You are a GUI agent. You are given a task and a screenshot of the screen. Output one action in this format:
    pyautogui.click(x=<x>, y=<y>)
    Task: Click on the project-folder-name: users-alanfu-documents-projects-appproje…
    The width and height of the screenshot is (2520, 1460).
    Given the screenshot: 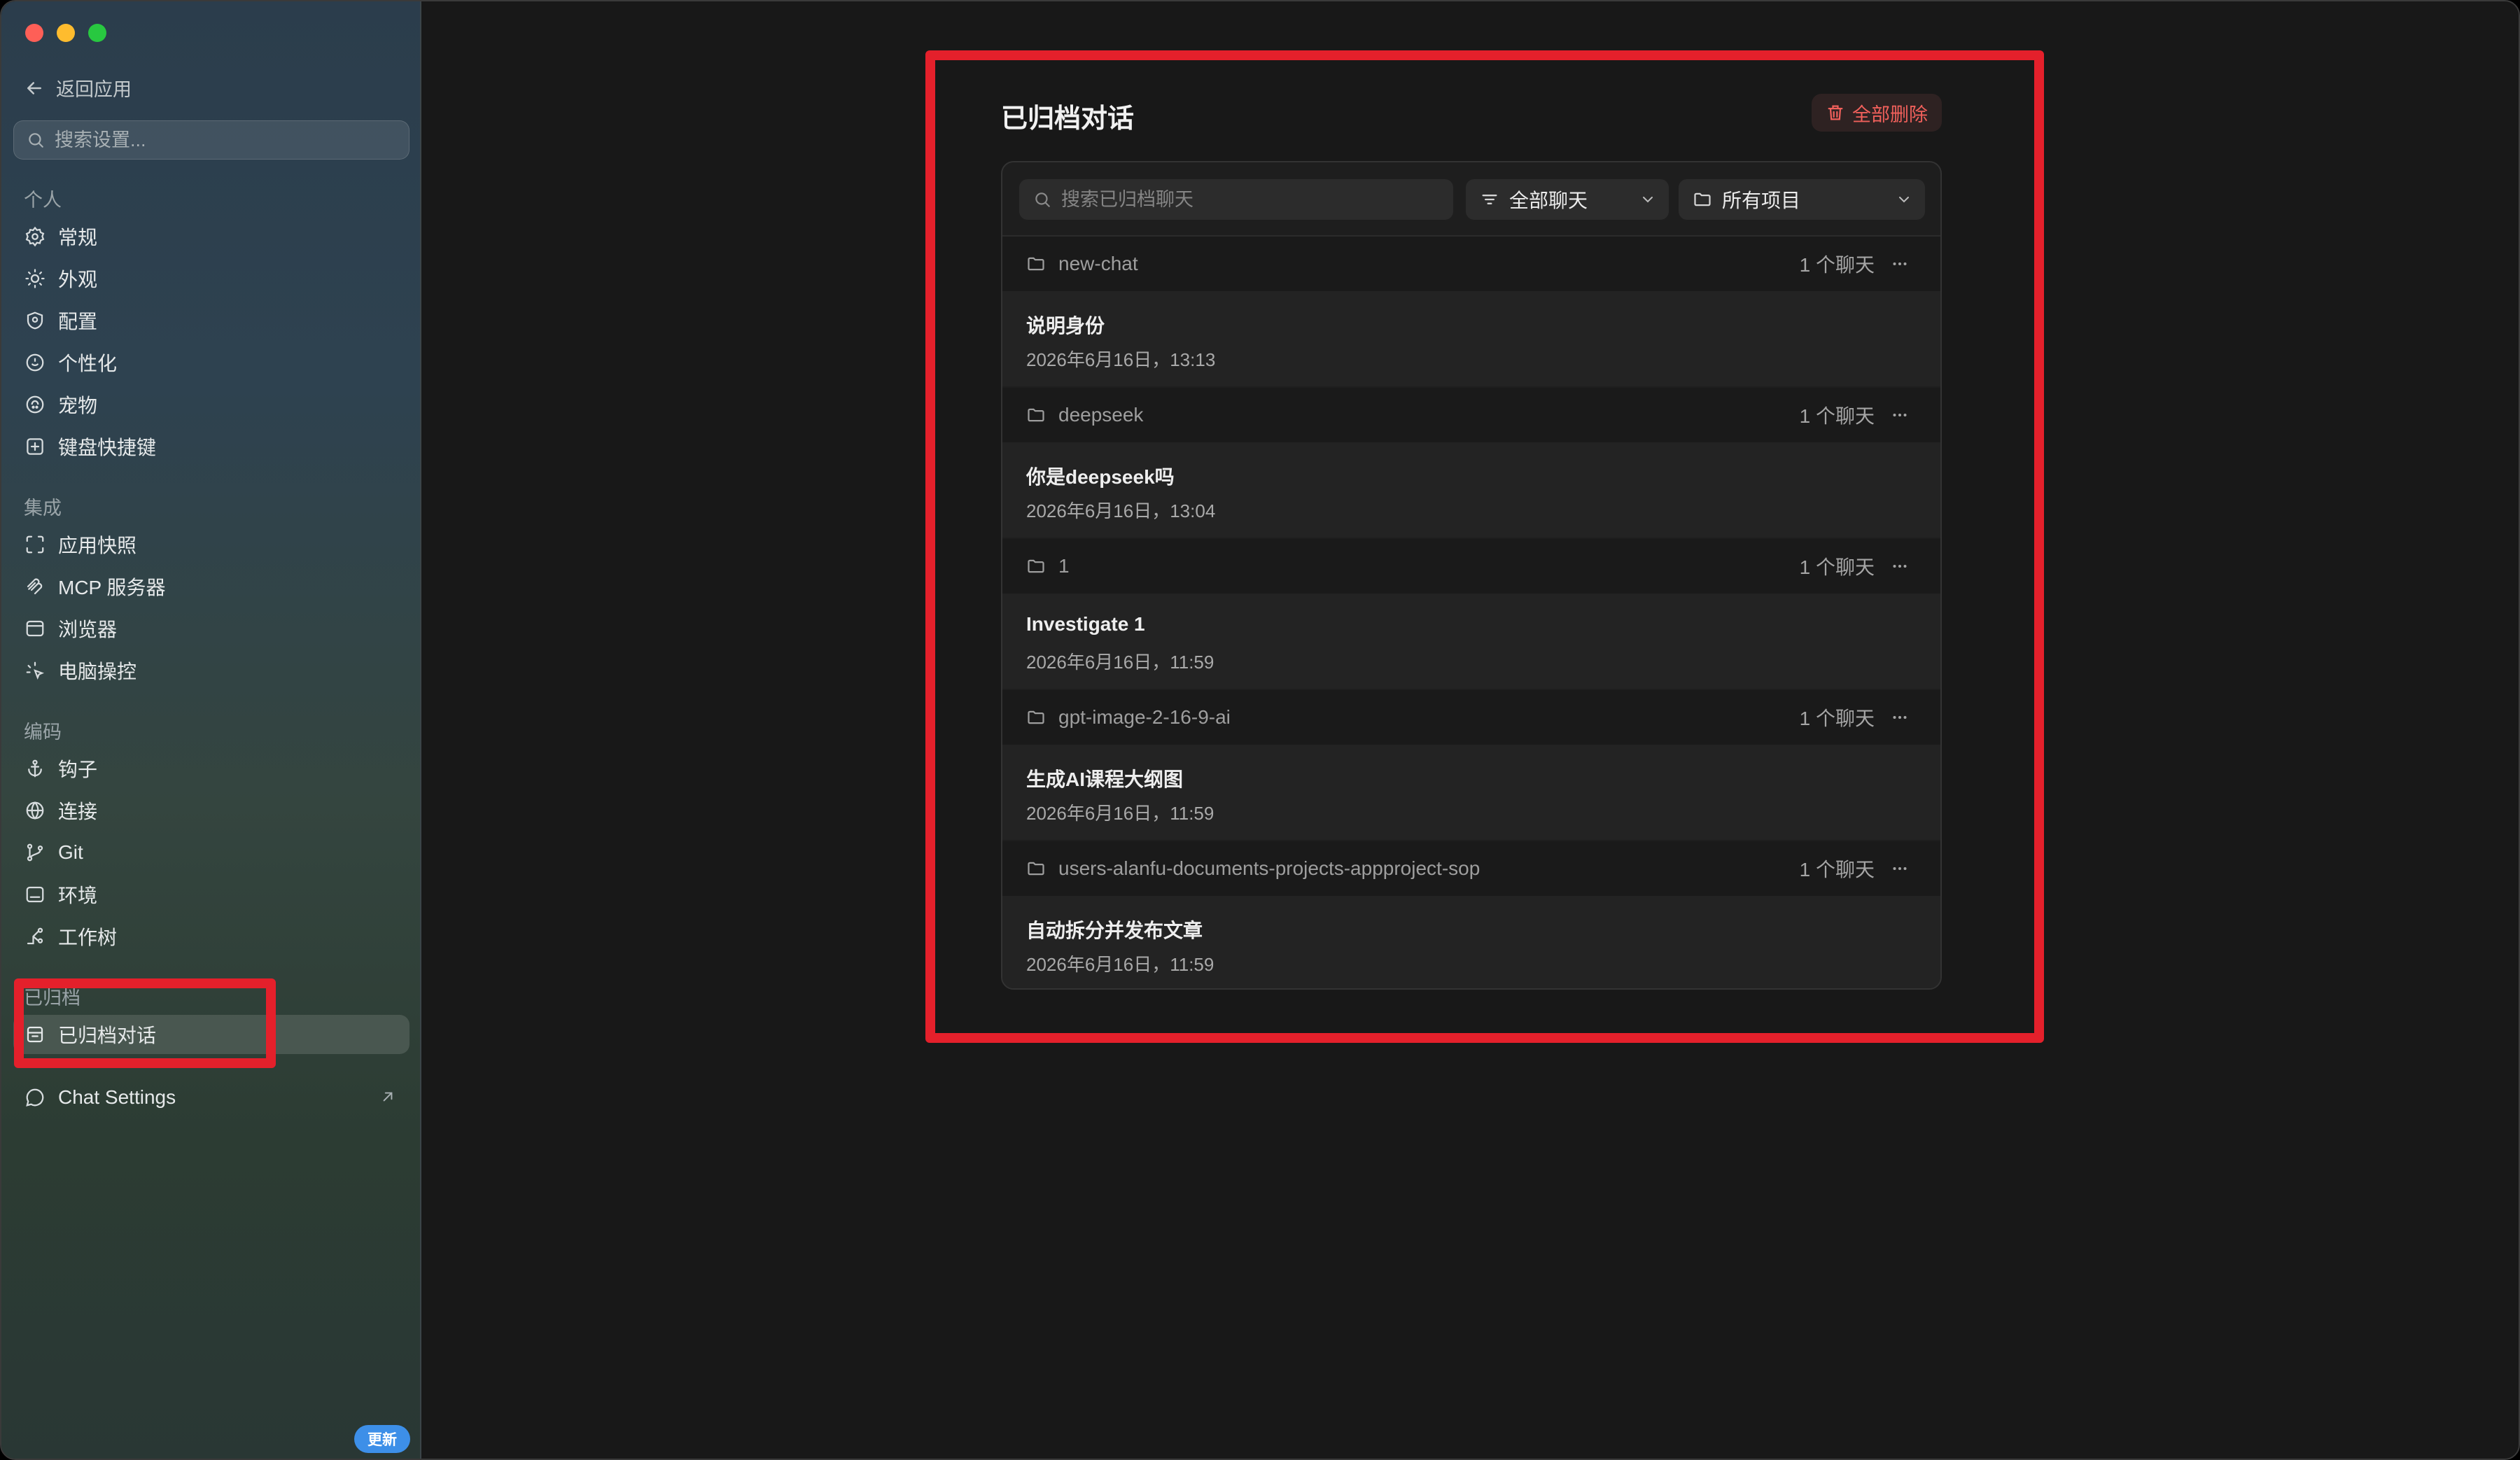 What is the action you would take?
    pyautogui.click(x=1269, y=868)
    